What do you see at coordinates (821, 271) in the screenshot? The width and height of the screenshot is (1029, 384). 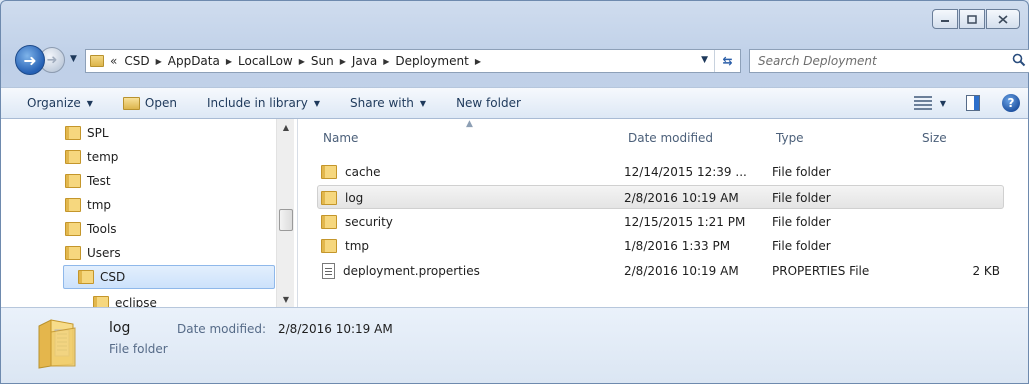 I see `file-type: PROPERTIES File` at bounding box center [821, 271].